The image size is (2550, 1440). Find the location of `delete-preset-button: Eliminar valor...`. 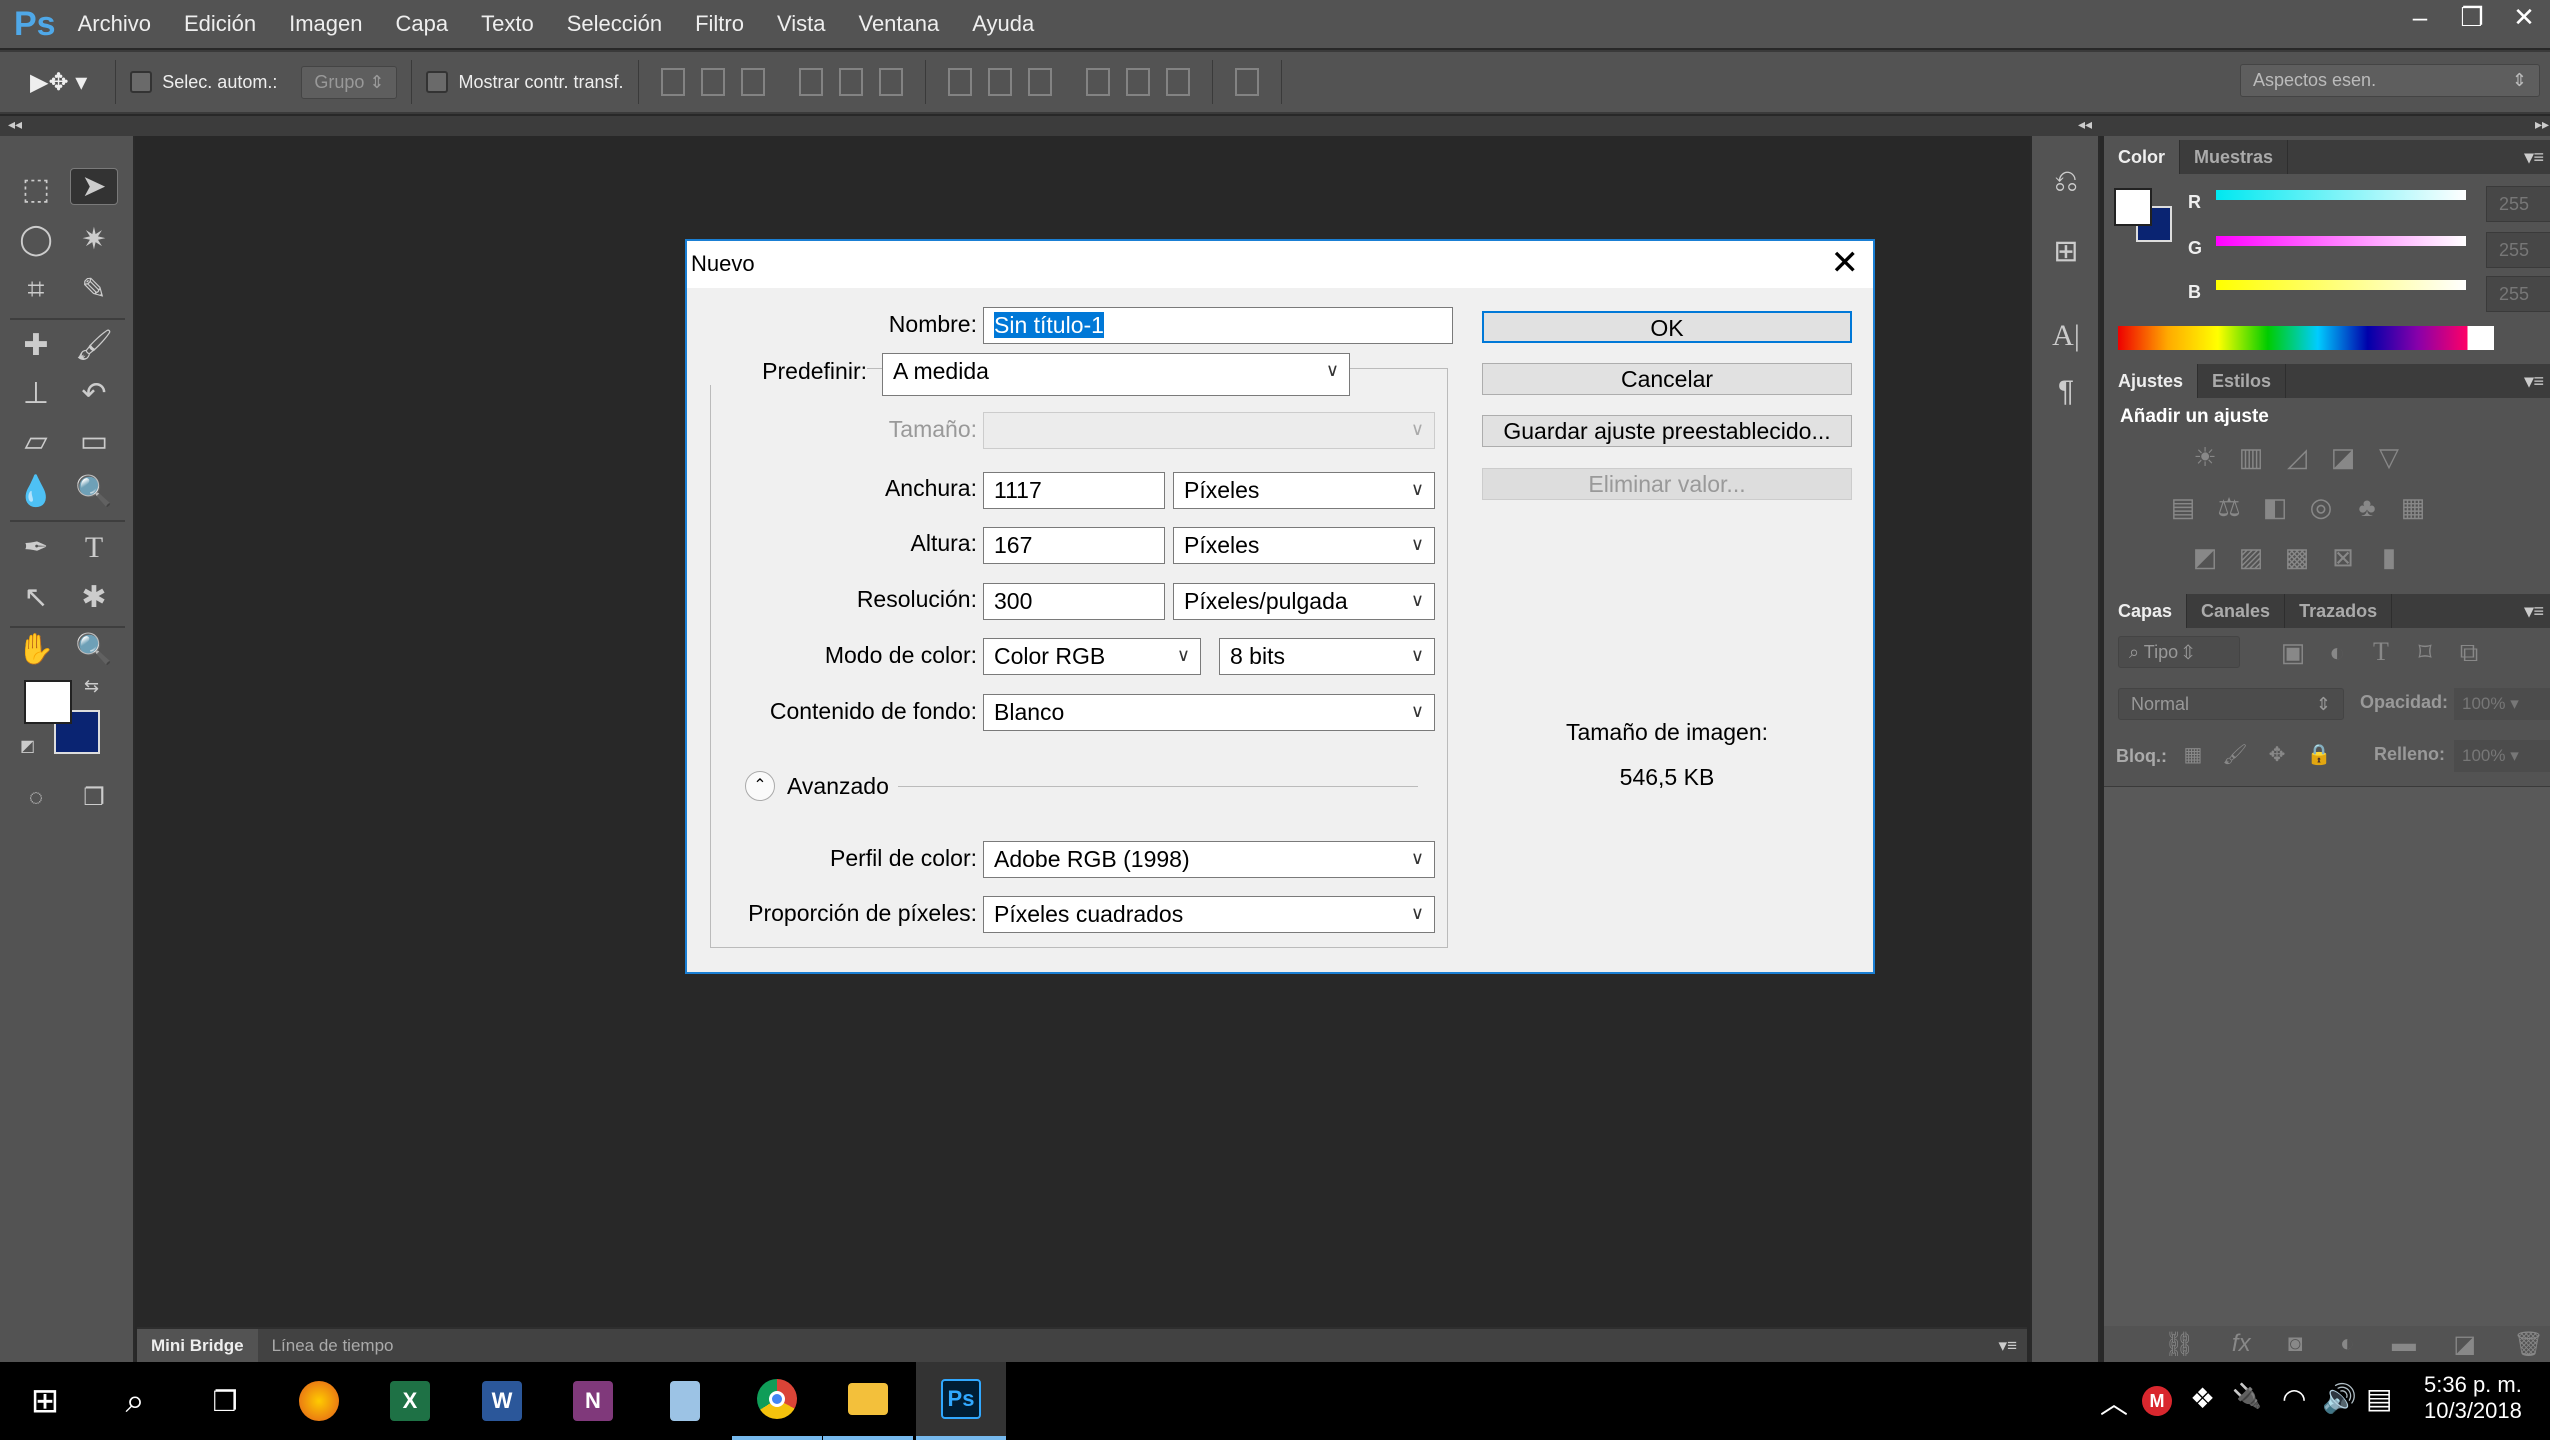

delete-preset-button: Eliminar valor... is located at coordinates (1667, 484).